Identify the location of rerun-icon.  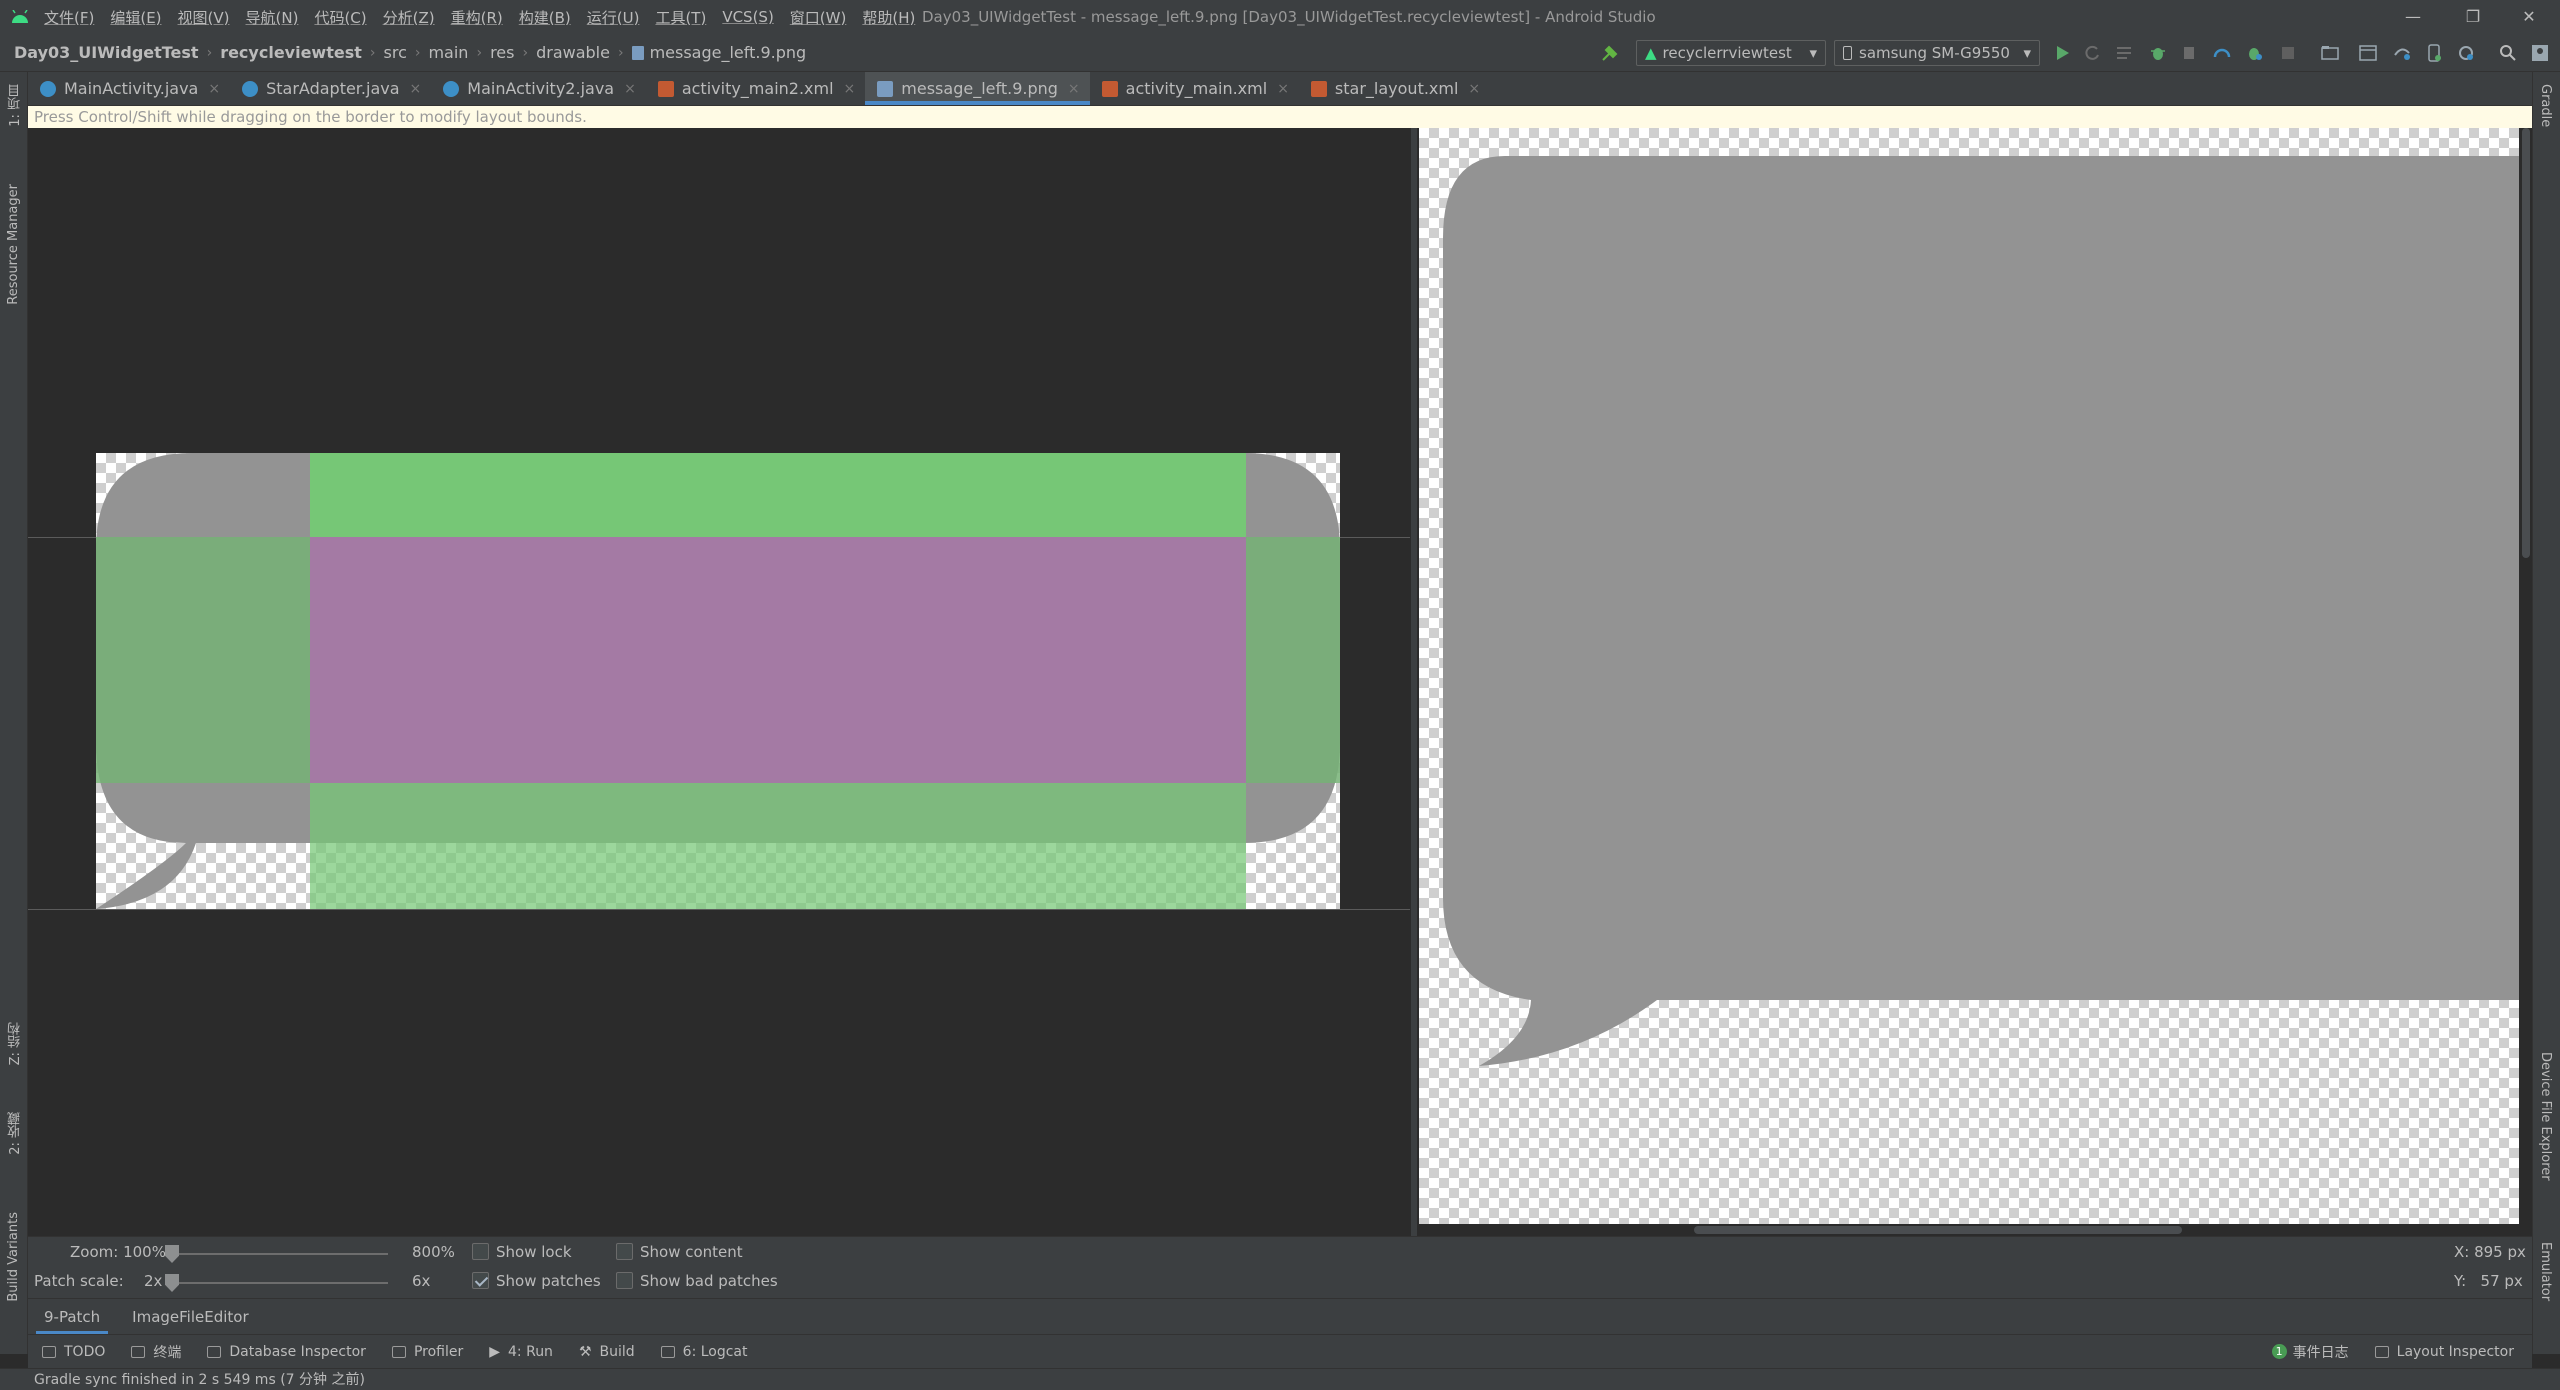
(2092, 53).